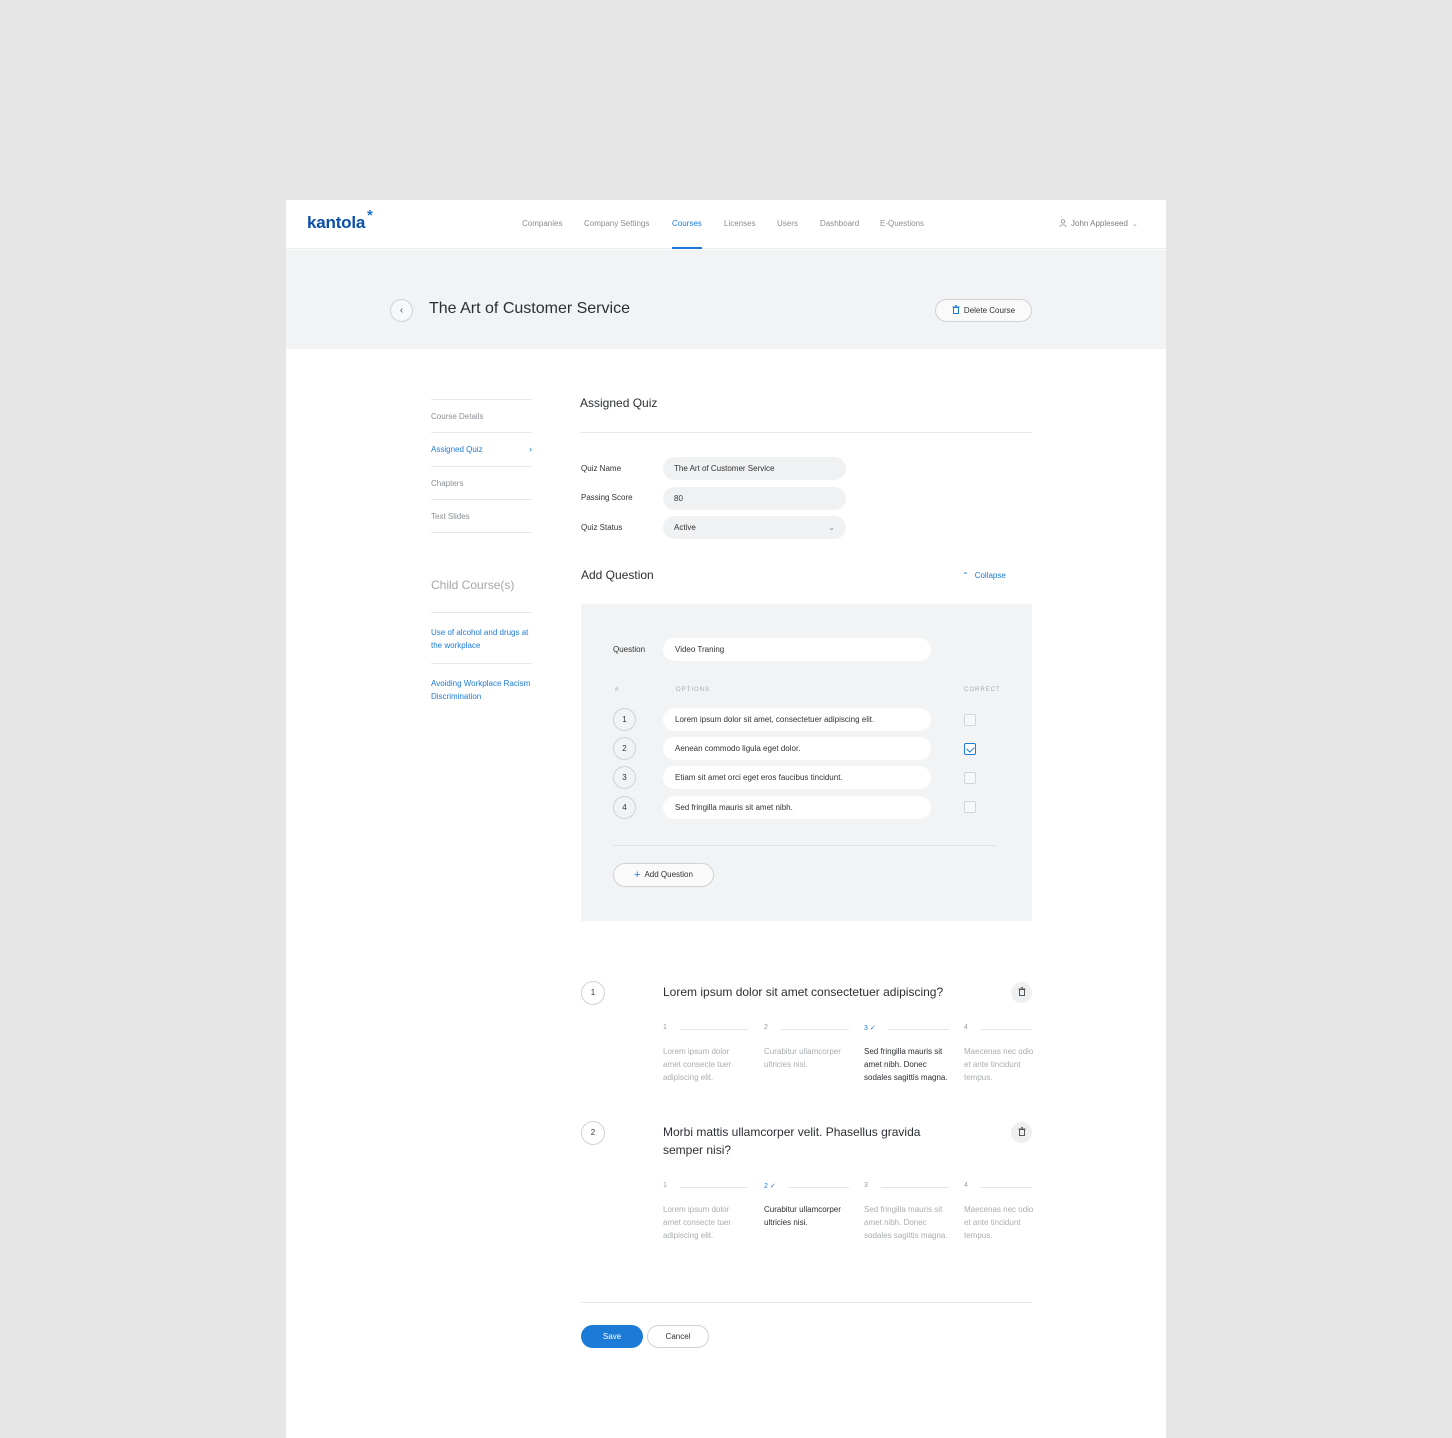 Image resolution: width=1452 pixels, height=1438 pixels. I want to click on answer-number: 4, so click(966, 1185).